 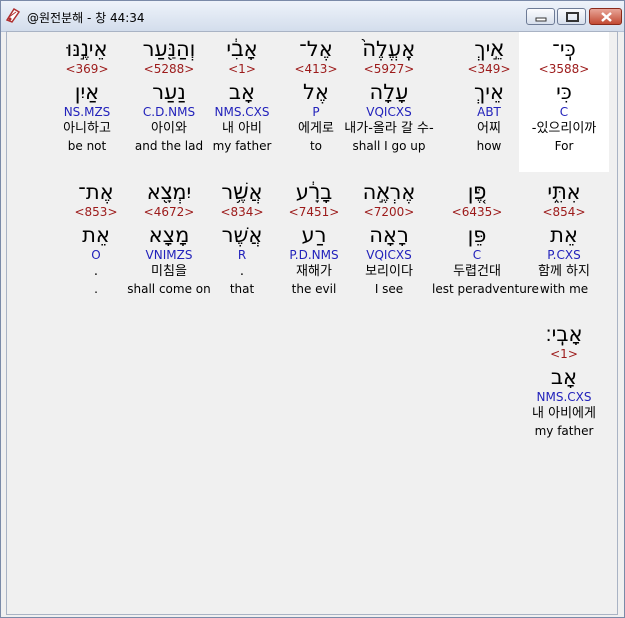 What do you see at coordinates (96, 271) in the screenshot?
I see `korean-gloss: .` at bounding box center [96, 271].